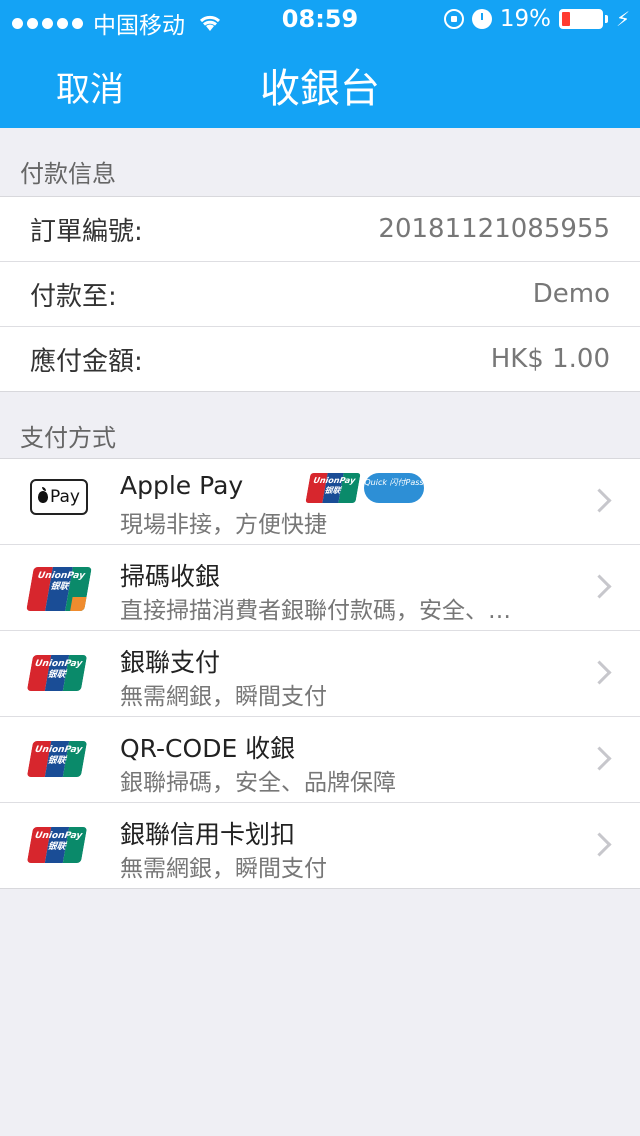 The width and height of the screenshot is (640, 1136). Describe the element at coordinates (65, 497) in the screenshot. I see `apple-pay-logo-text: Pay` at that location.